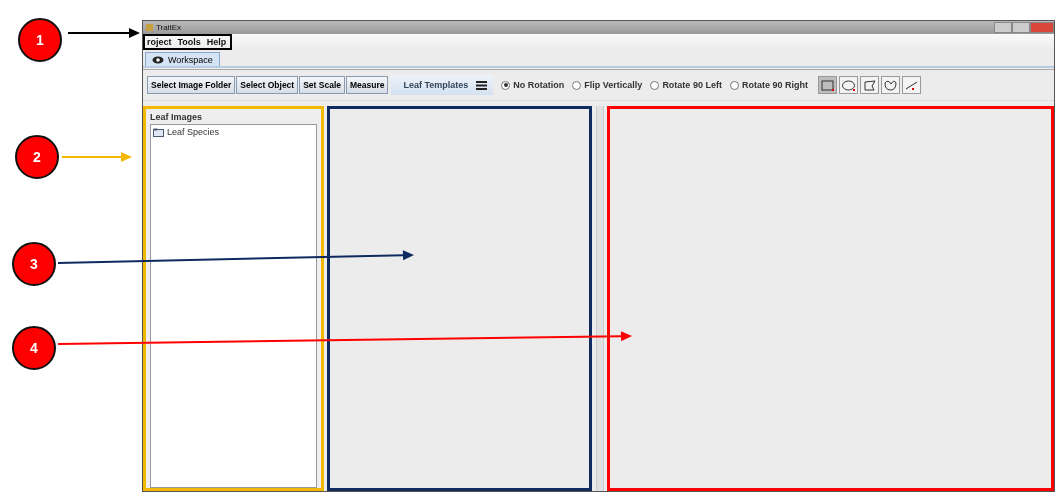 This screenshot has width=1055, height=492. What do you see at coordinates (607, 85) in the screenshot?
I see `rotation-radio: Flip Vertically` at bounding box center [607, 85].